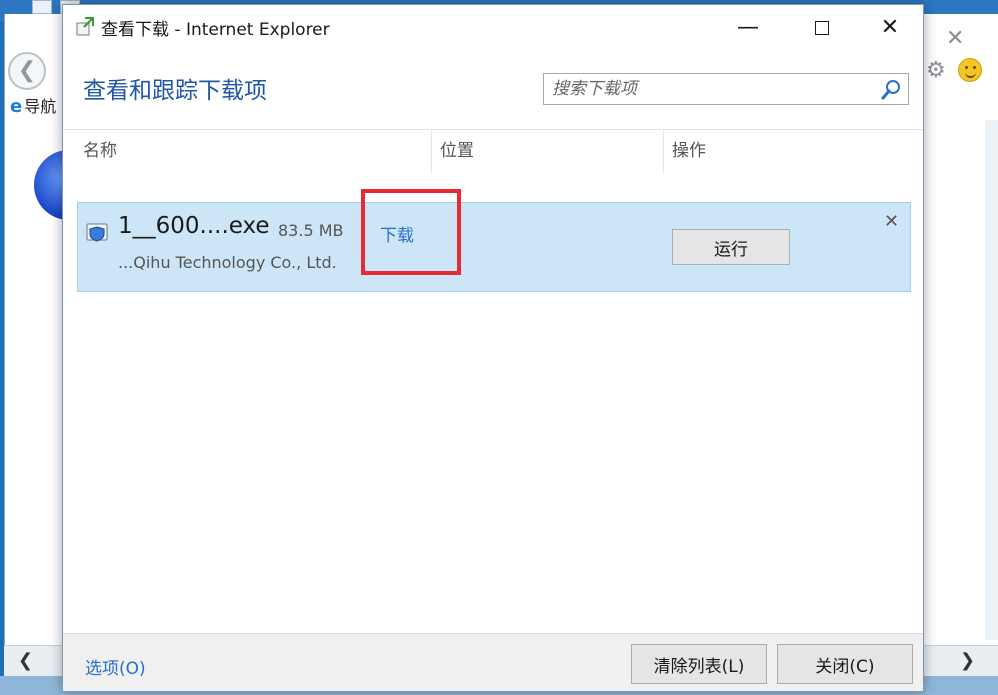 Image resolution: width=998 pixels, height=695 pixels. What do you see at coordinates (493, 662) in the screenshot?
I see `dialog-footer: 选项(O) 清除列表(L) 关闭(C)` at bounding box center [493, 662].